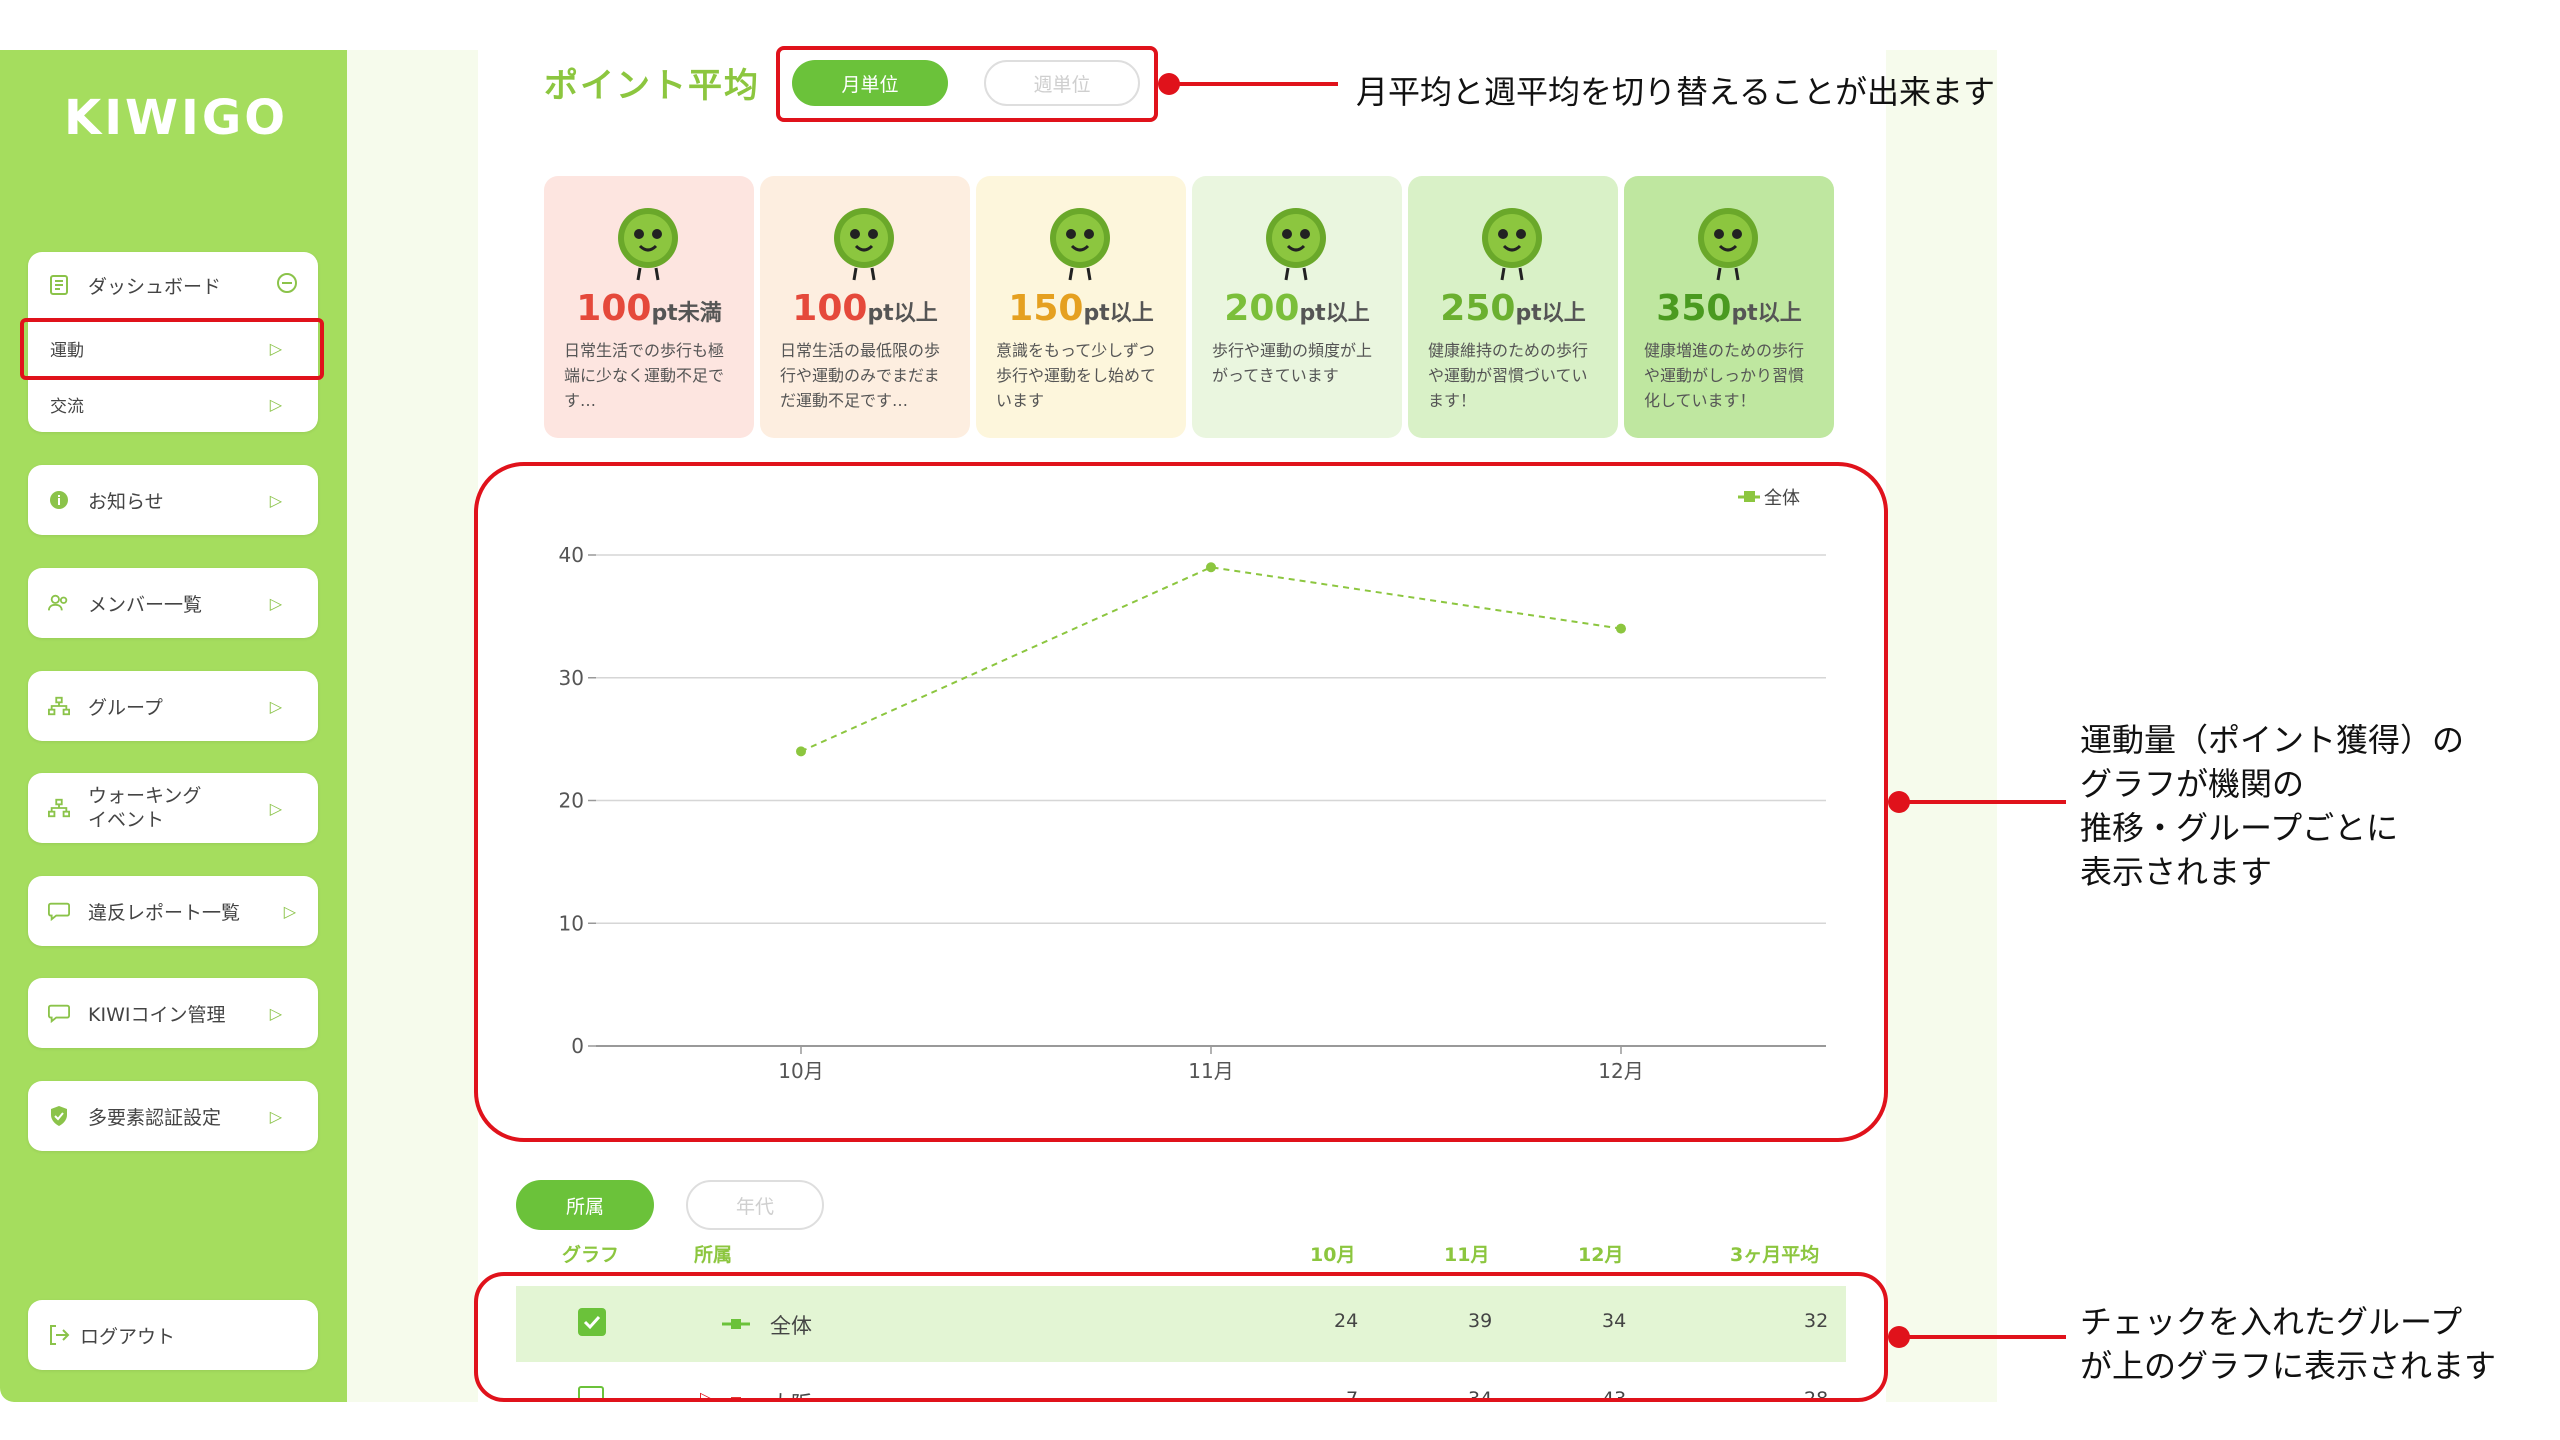 This screenshot has width=2560, height=1440. I want to click on sidebar-item-dashboard: ダッシュボード, so click(173, 285).